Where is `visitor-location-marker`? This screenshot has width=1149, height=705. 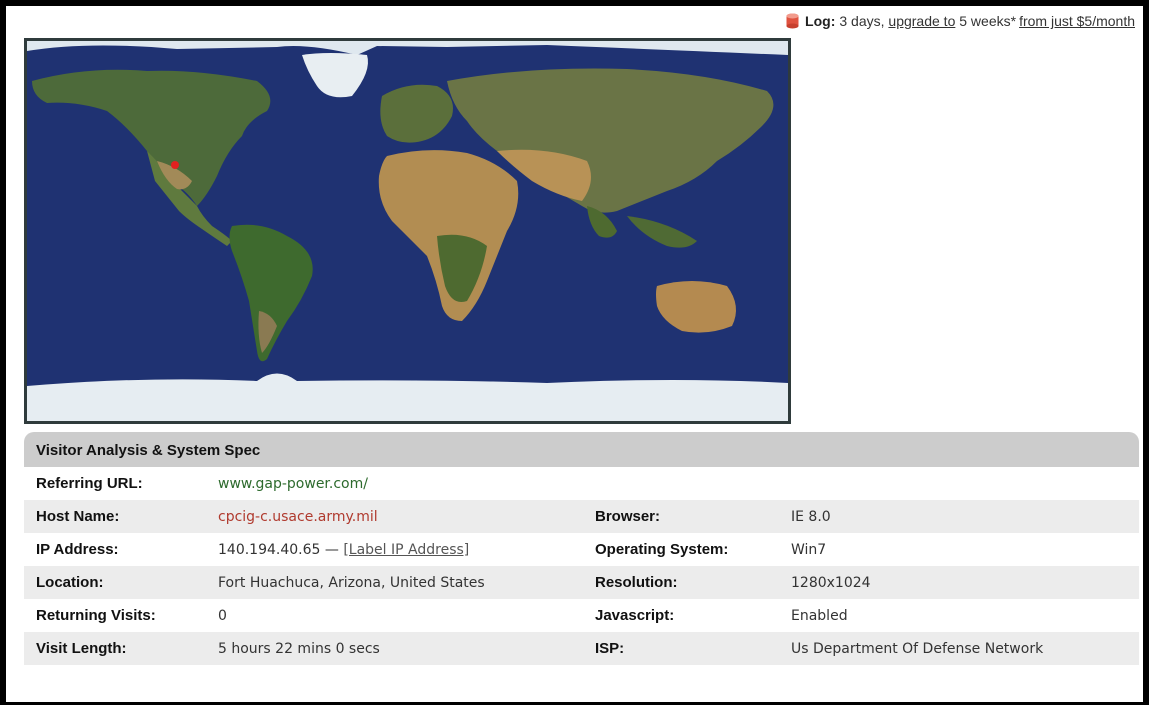 visitor-location-marker is located at coordinates (175, 165).